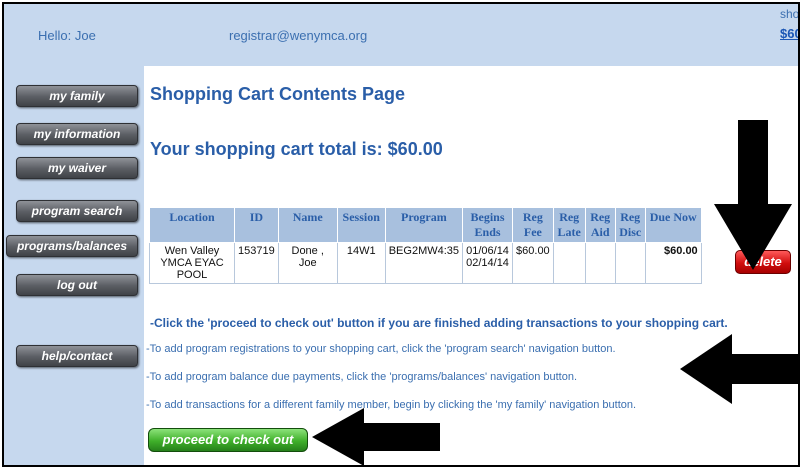 The width and height of the screenshot is (802, 469). I want to click on sidebar-item-my-waiver: my waiver, so click(77, 168).